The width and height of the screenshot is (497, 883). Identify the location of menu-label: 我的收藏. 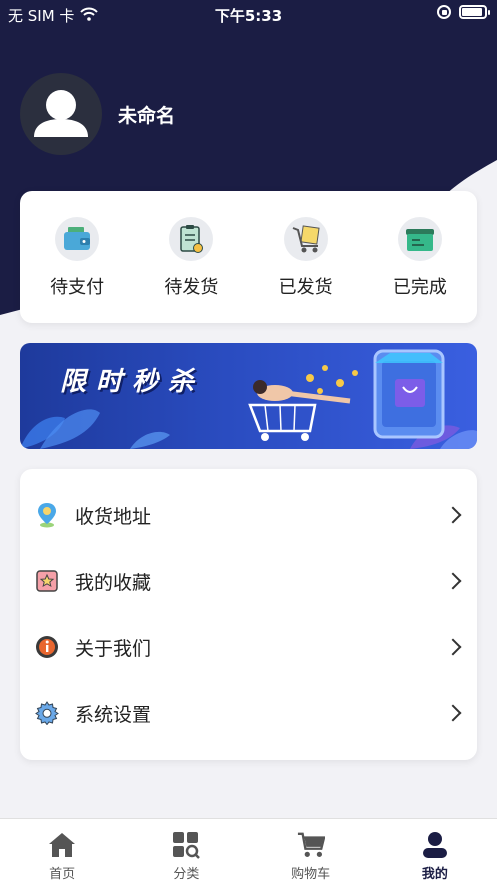
(113, 582).